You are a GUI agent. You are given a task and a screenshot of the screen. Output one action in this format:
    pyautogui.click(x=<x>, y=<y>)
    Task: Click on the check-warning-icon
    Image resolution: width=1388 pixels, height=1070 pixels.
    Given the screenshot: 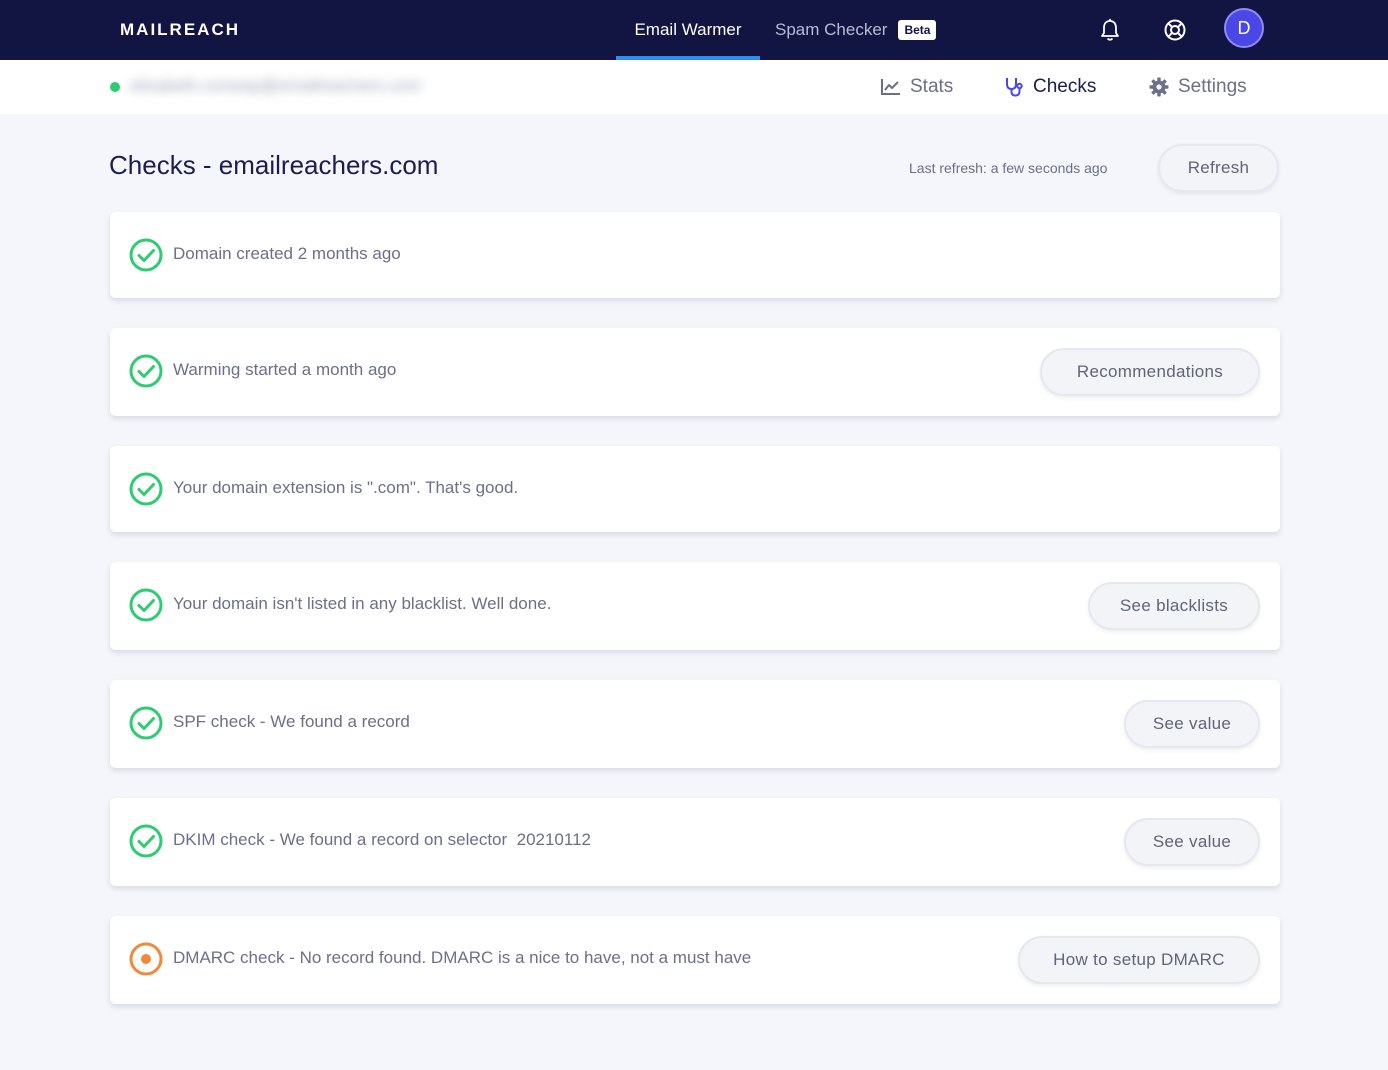 What is the action you would take?
    pyautogui.click(x=146, y=959)
    